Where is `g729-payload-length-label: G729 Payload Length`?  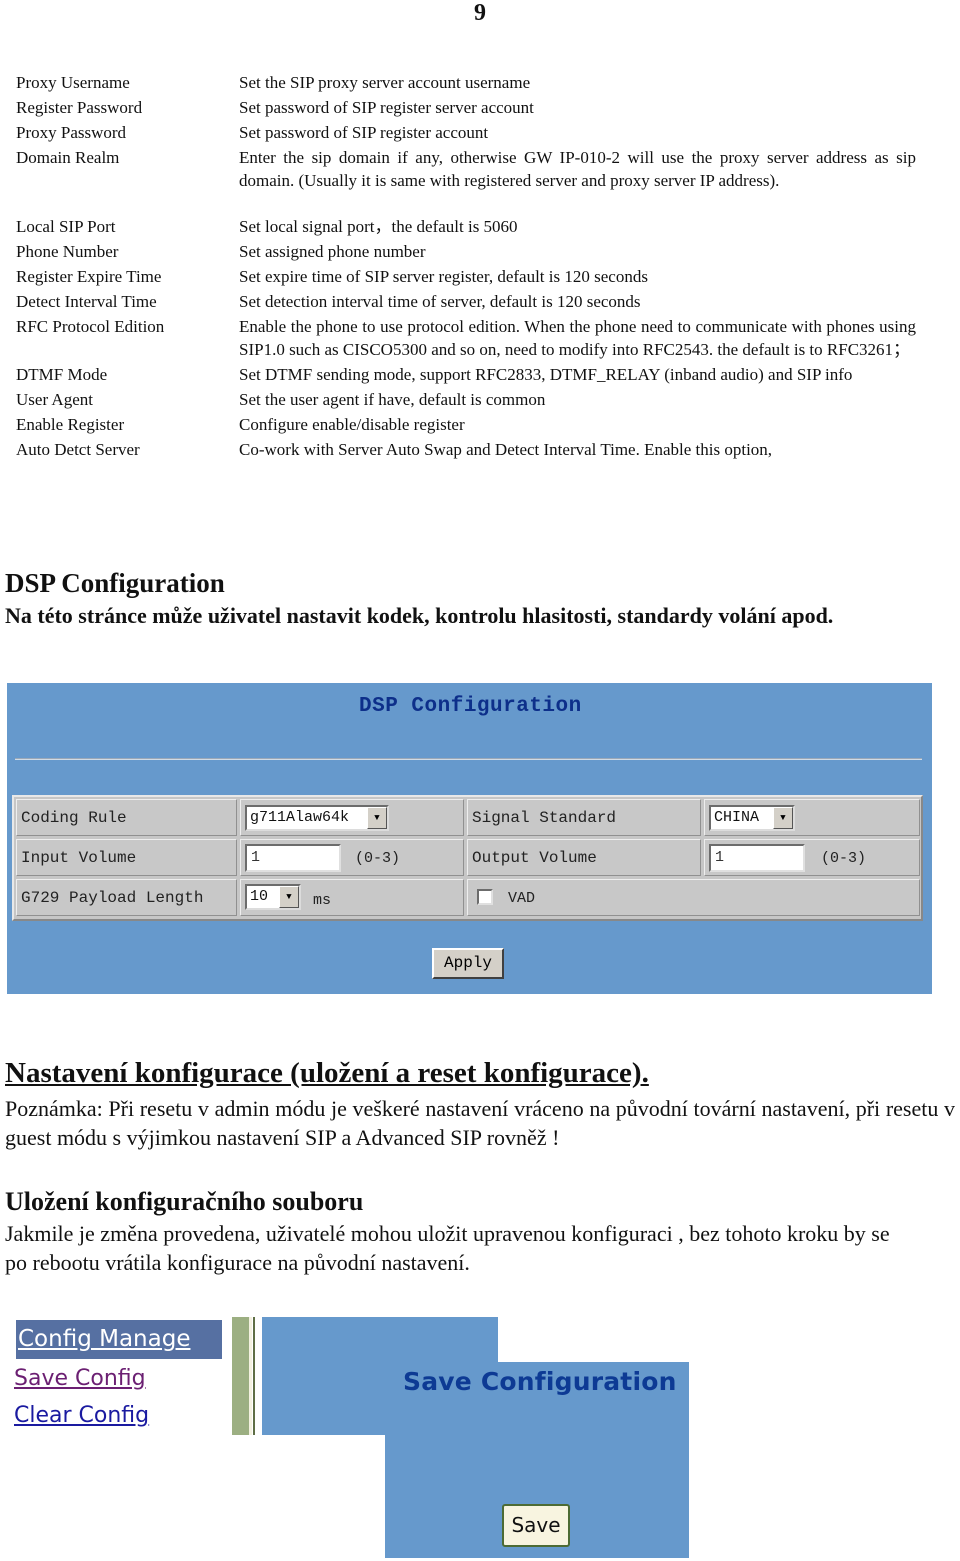
g729-payload-length-label: G729 Payload Length is located at coordinates (126, 897).